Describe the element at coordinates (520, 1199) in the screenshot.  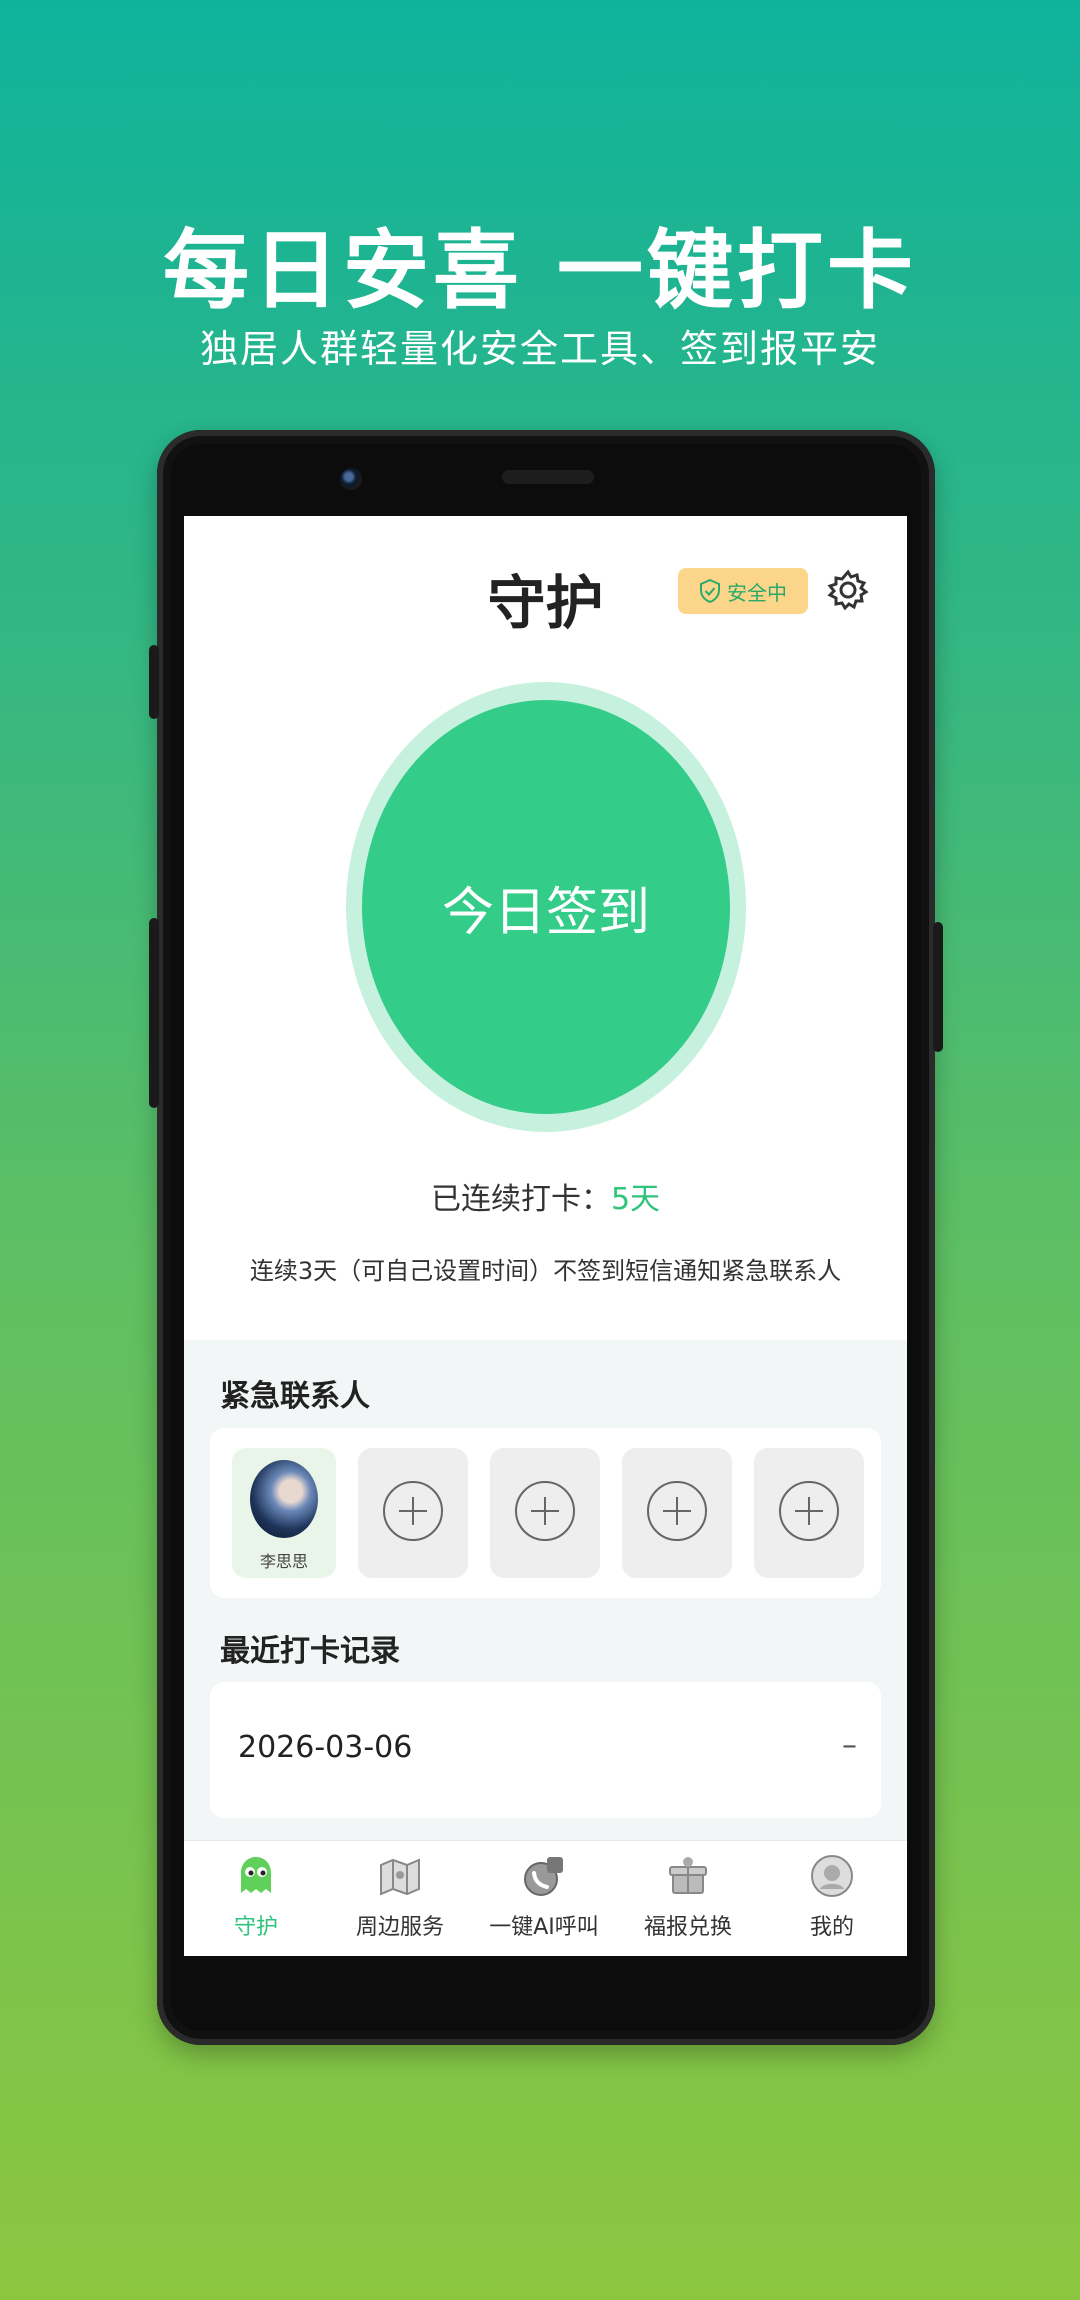
I see `streak-label: 已连续打卡：` at that location.